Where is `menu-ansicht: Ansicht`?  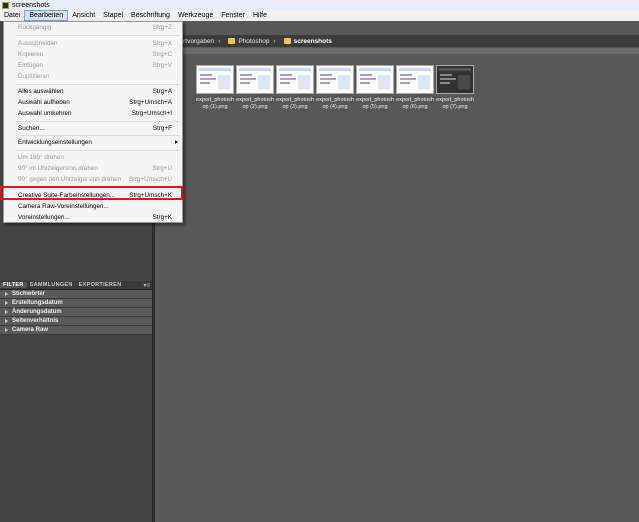 menu-ansicht: Ansicht is located at coordinates (83, 15).